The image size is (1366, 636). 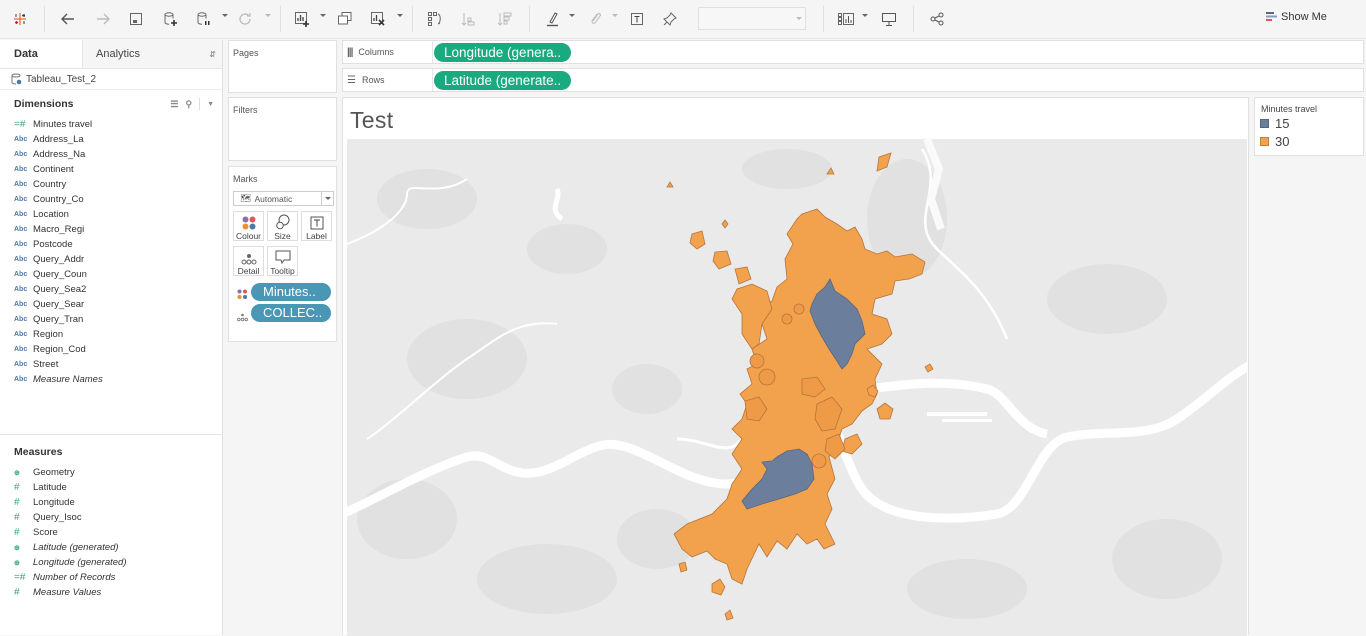 What do you see at coordinates (553, 19) in the screenshot?
I see `highlight-icon` at bounding box center [553, 19].